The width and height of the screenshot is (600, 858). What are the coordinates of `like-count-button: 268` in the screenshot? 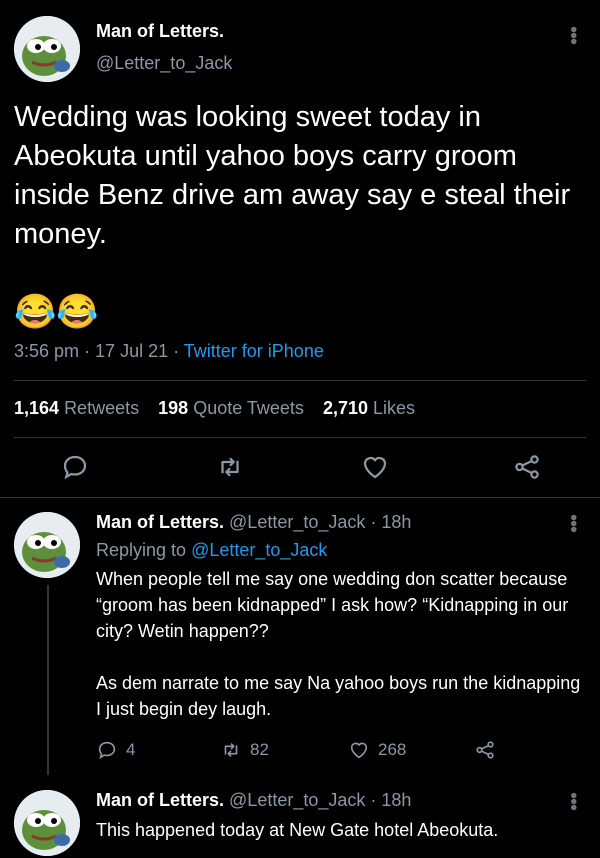 It's located at (377, 750).